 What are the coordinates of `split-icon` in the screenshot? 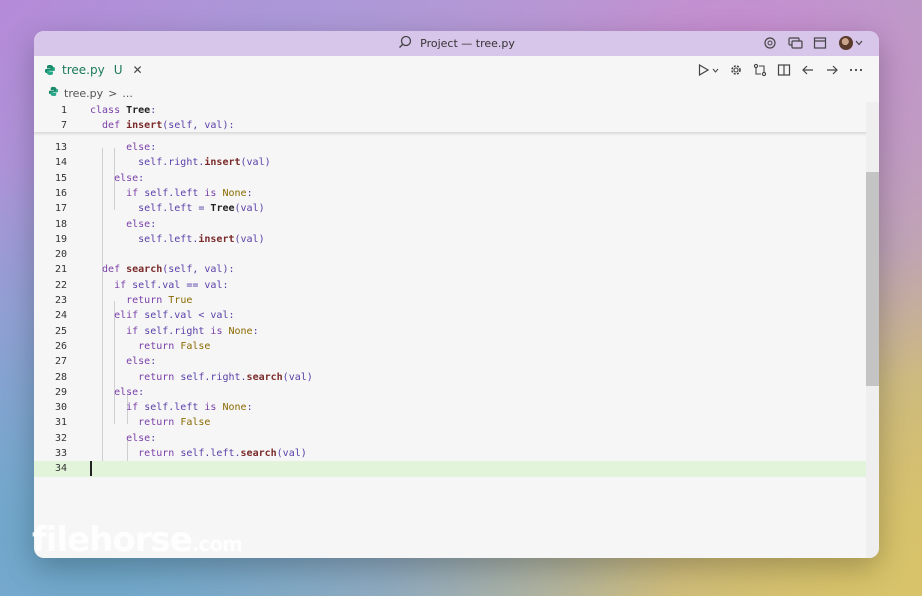 It's located at (784, 70).